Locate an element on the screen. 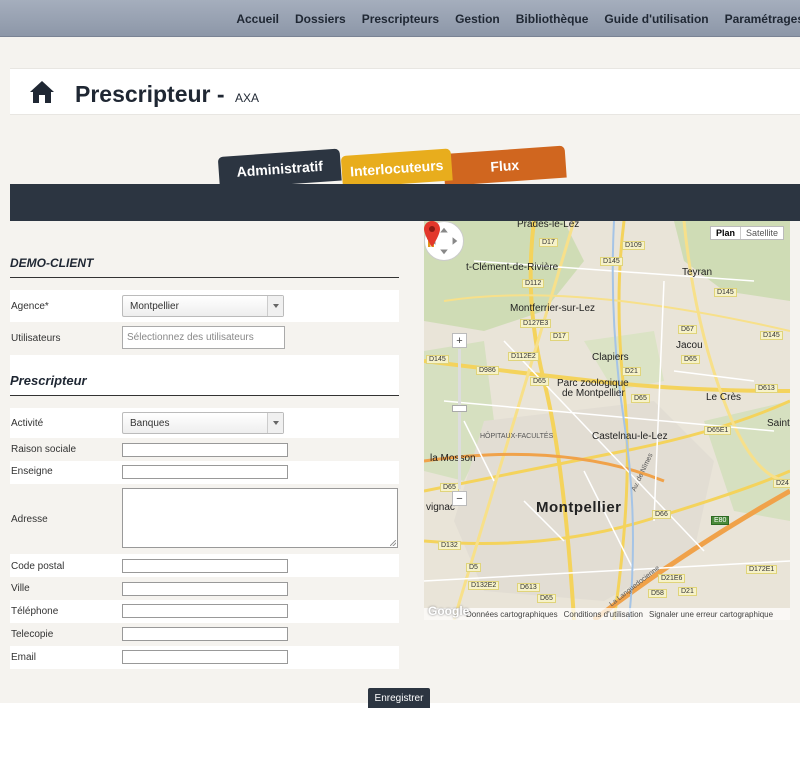  form-row-telephone: Téléphone is located at coordinates (204, 611).